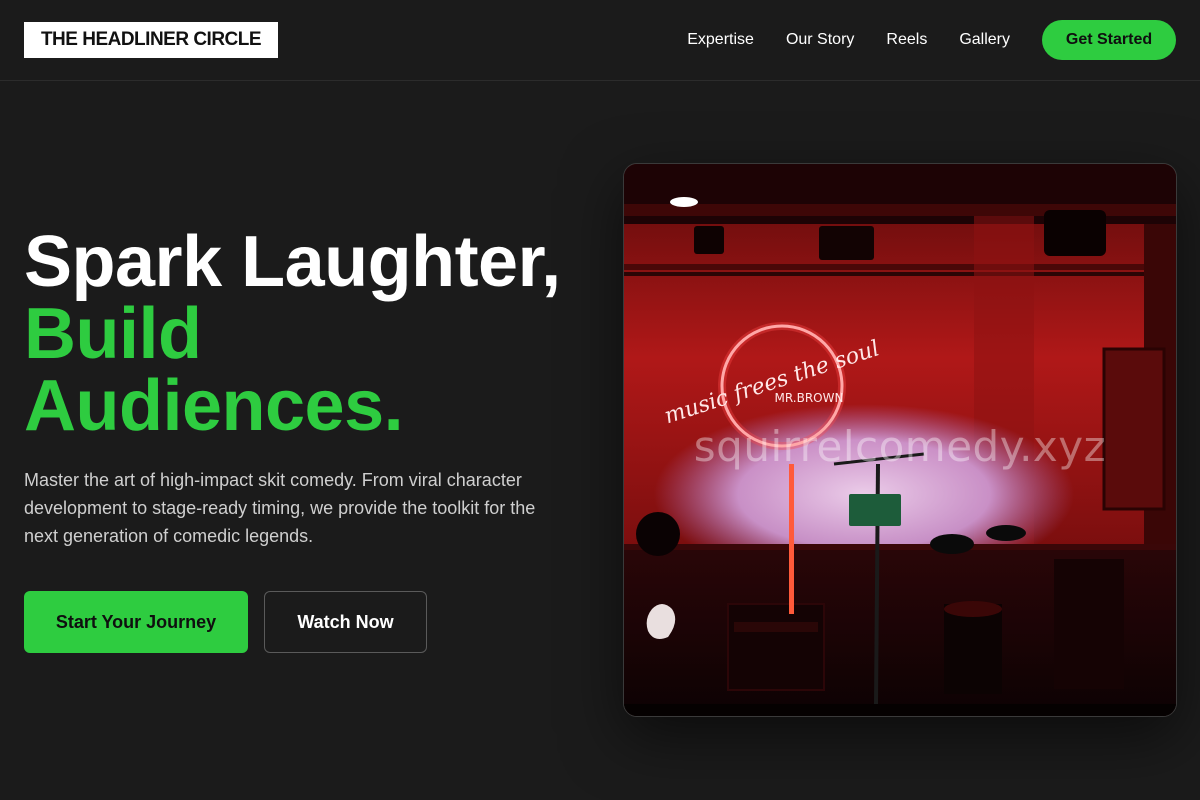 This screenshot has width=1200, height=800. I want to click on neon-sign-subtext: MR.BROWN, so click(809, 398).